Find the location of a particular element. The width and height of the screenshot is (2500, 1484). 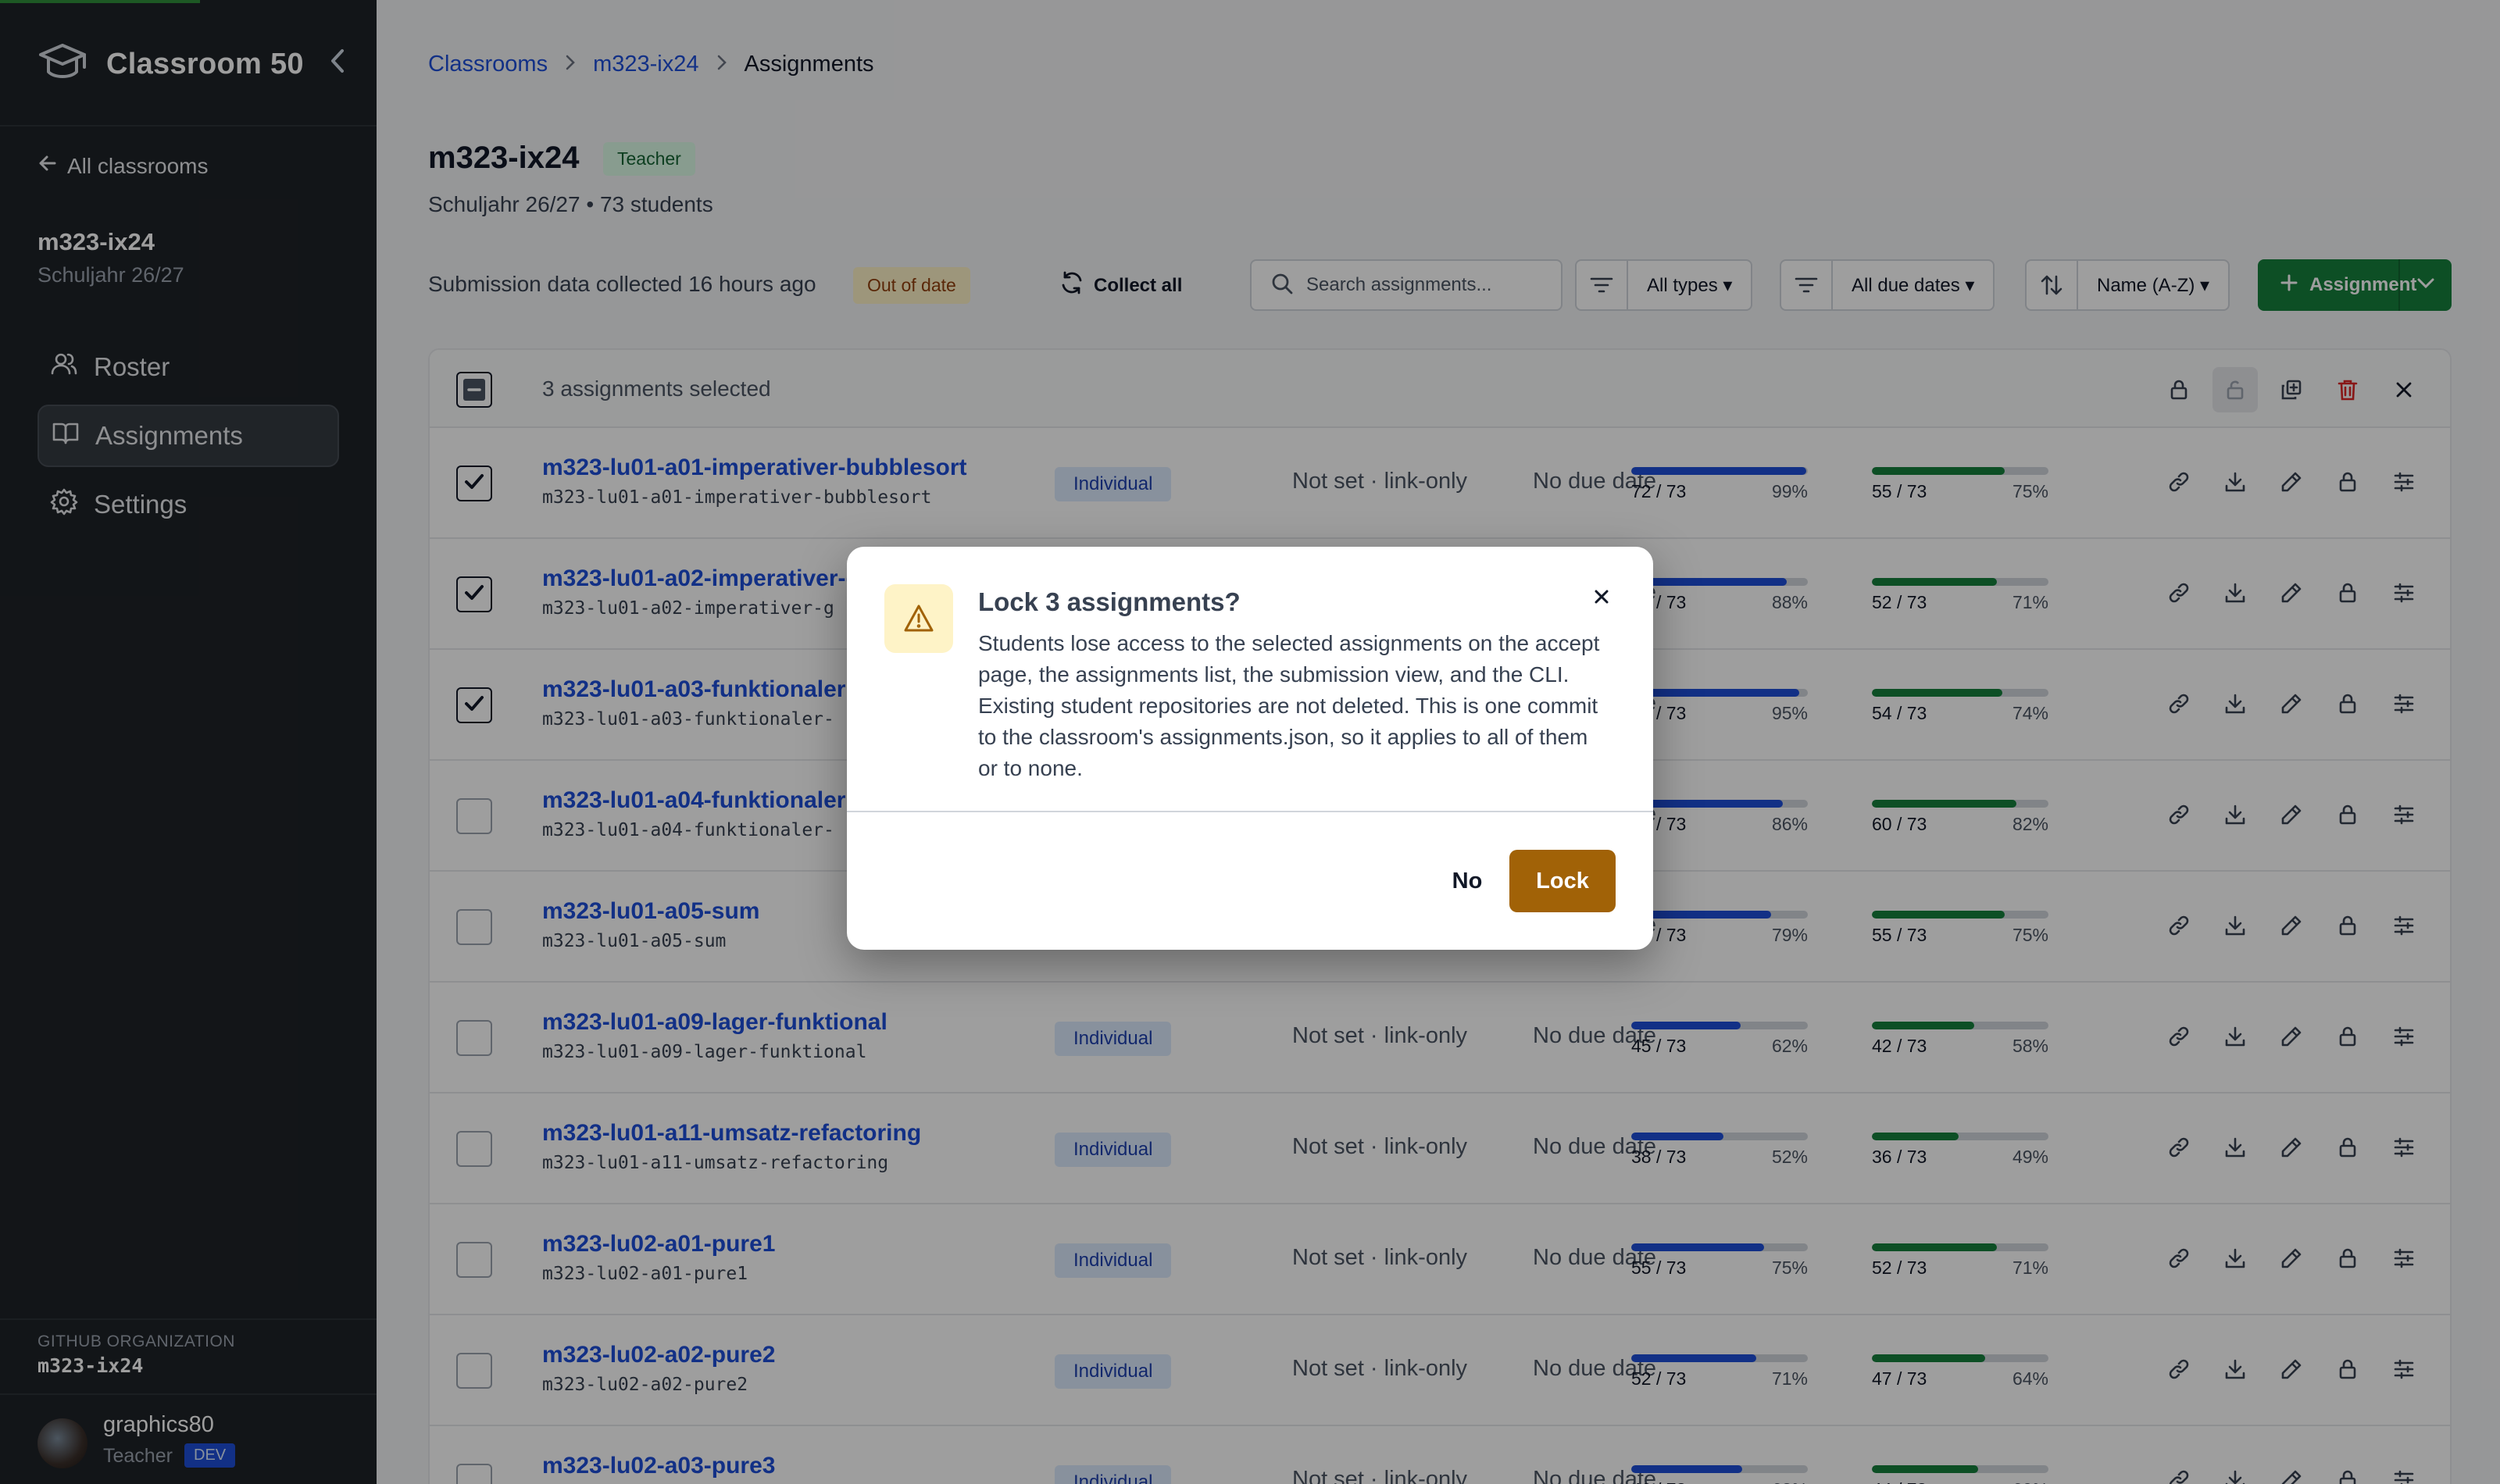

cancel-button: No is located at coordinates (1467, 881).